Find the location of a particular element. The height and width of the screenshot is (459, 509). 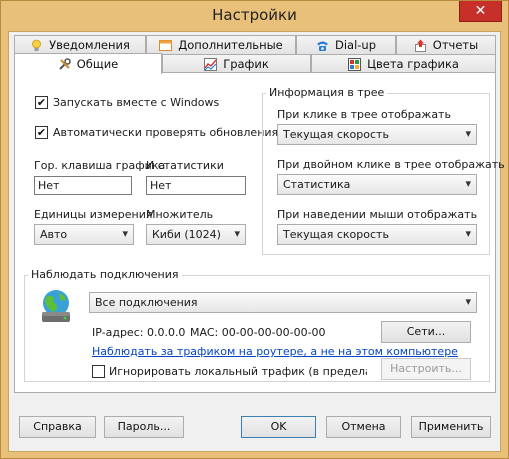

title-bar: Настройки ✕ is located at coordinates (254, 16).